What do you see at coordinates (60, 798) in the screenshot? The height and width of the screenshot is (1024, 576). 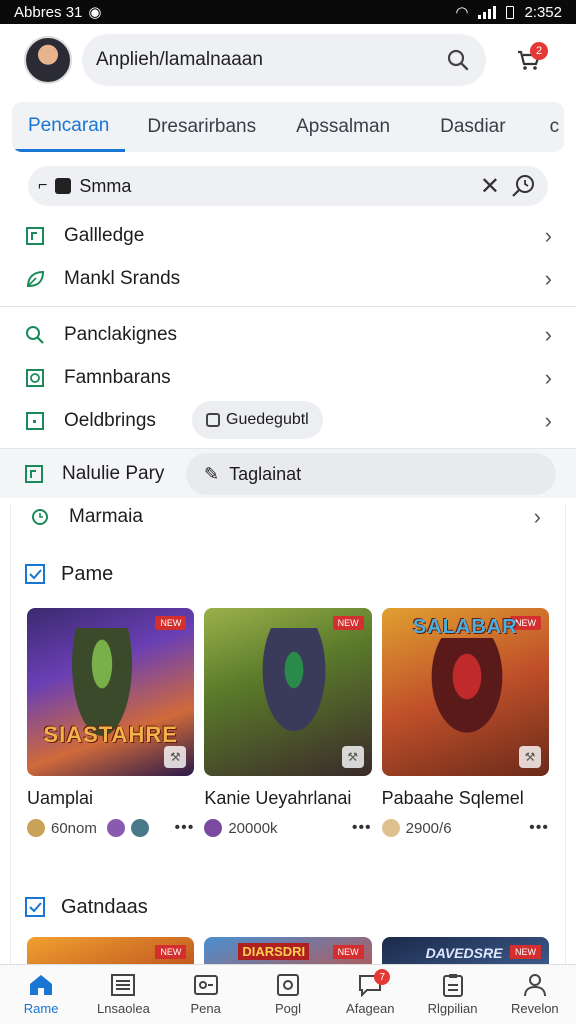 I see `game-name: Uamplai` at bounding box center [60, 798].